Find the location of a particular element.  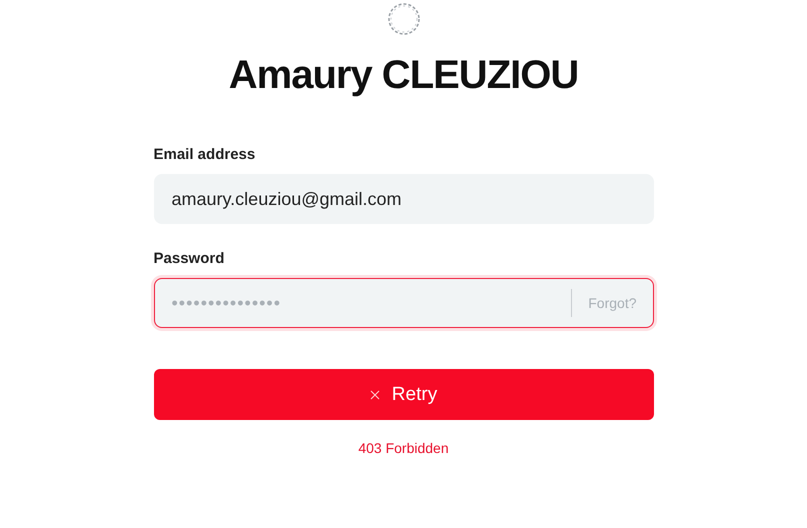

circle-logo-icon is located at coordinates (404, 19).